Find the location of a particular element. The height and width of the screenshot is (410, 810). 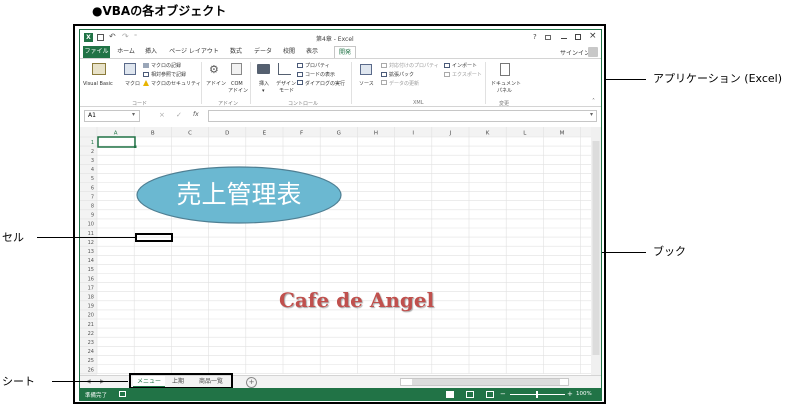

row-header: 6 is located at coordinates (92, 188).